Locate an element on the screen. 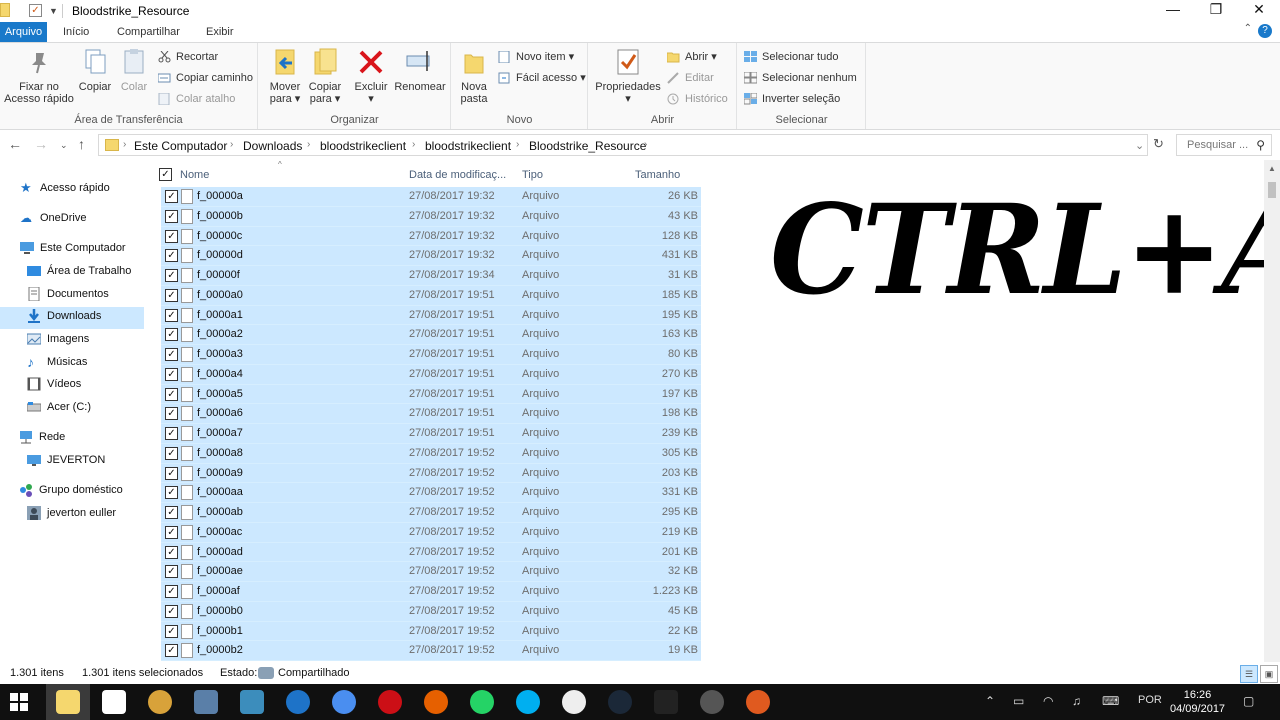 This screenshot has height=720, width=1280. paste-button: Colar is located at coordinates (134, 70).